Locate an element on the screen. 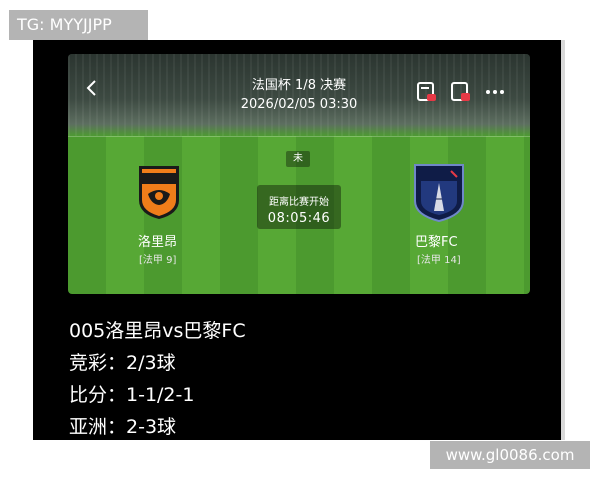 The height and width of the screenshot is (480, 600). countdown-timer: 08:05:46 is located at coordinates (299, 218).